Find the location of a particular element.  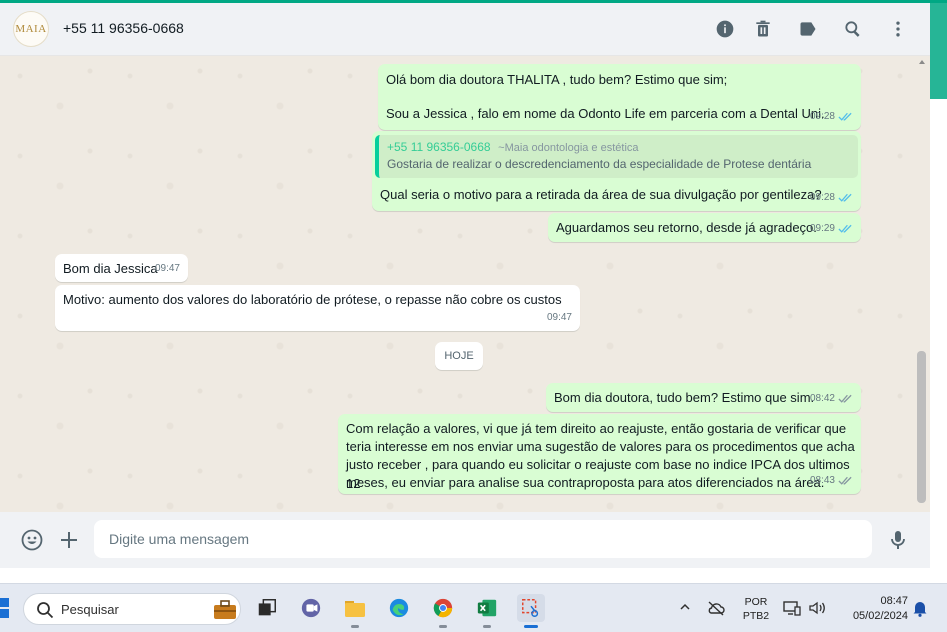

keyboard-layout: PTB2 is located at coordinates (756, 616).